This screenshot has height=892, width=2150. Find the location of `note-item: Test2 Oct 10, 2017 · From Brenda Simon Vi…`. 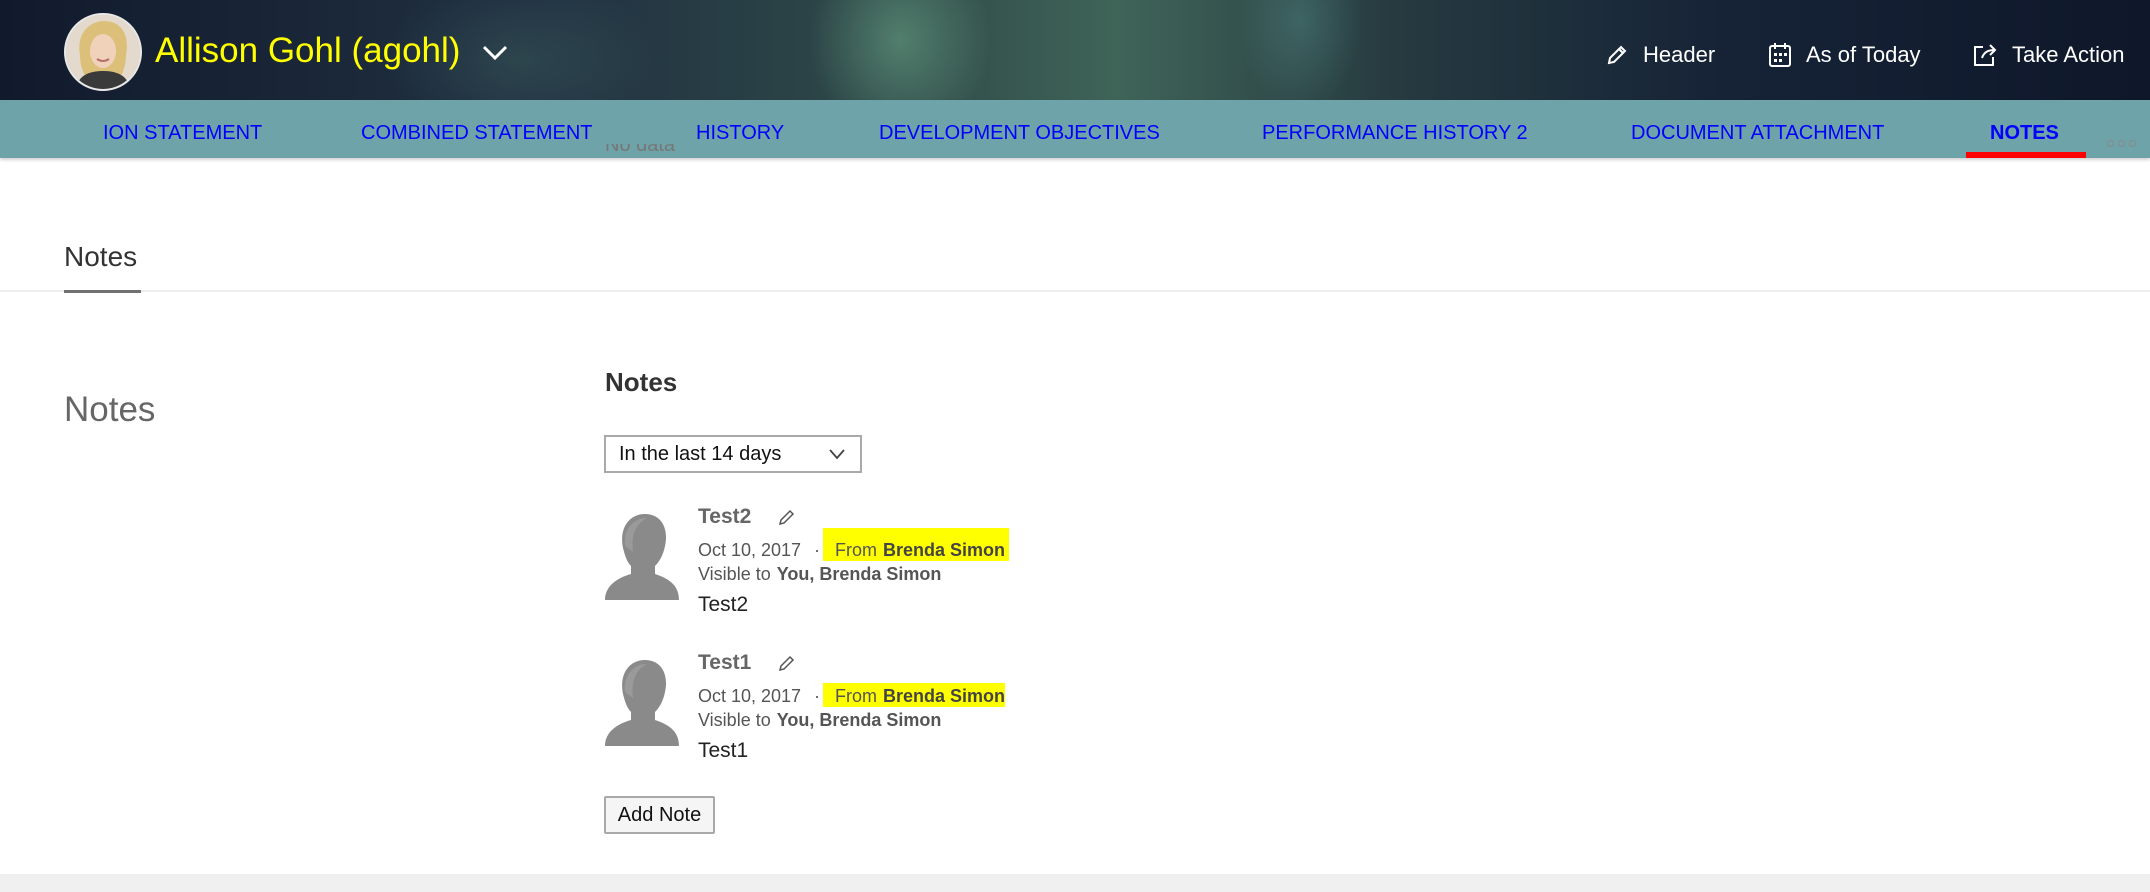

note-item: Test2 Oct 10, 2017 · From Brenda Simon Vi… is located at coordinates (905, 564).